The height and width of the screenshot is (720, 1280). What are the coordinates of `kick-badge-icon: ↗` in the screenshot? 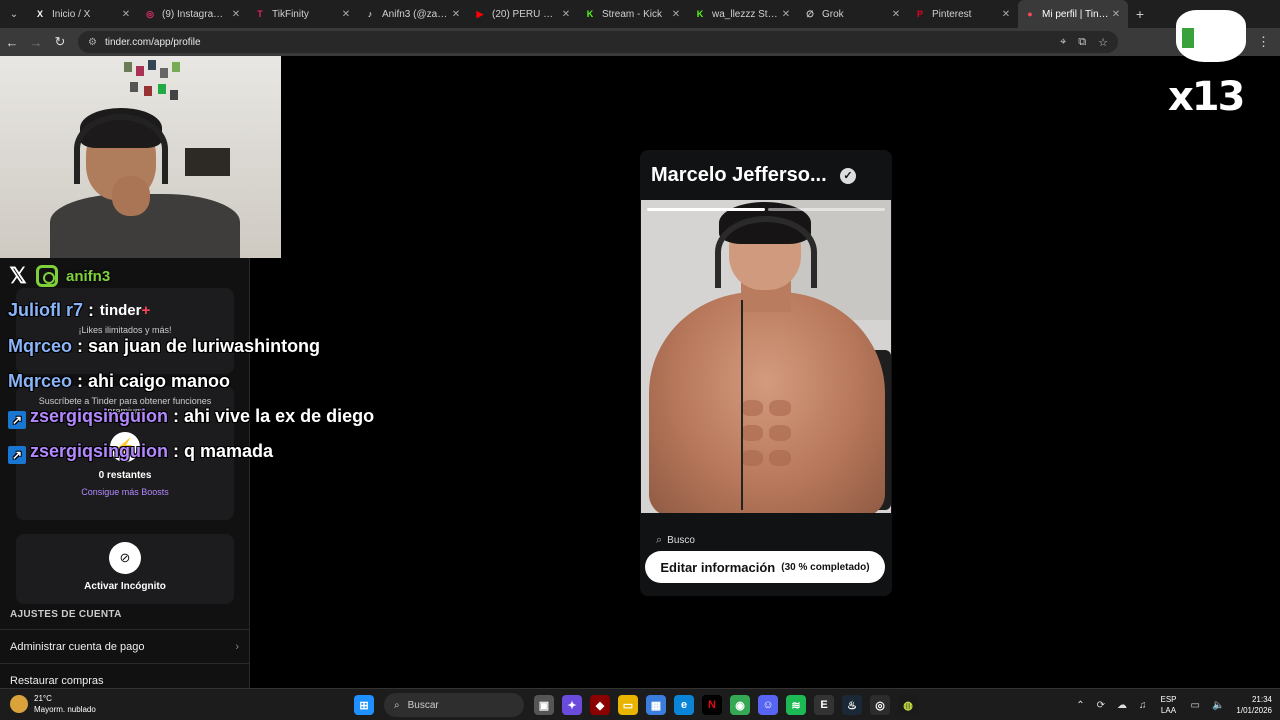 It's located at (17, 455).